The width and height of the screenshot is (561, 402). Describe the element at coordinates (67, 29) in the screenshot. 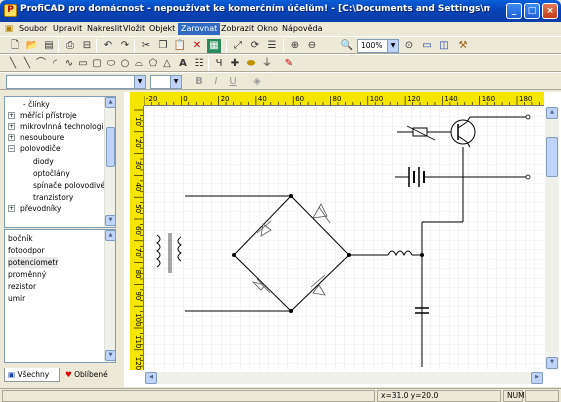

I see `menu-upravit: Upravit` at that location.